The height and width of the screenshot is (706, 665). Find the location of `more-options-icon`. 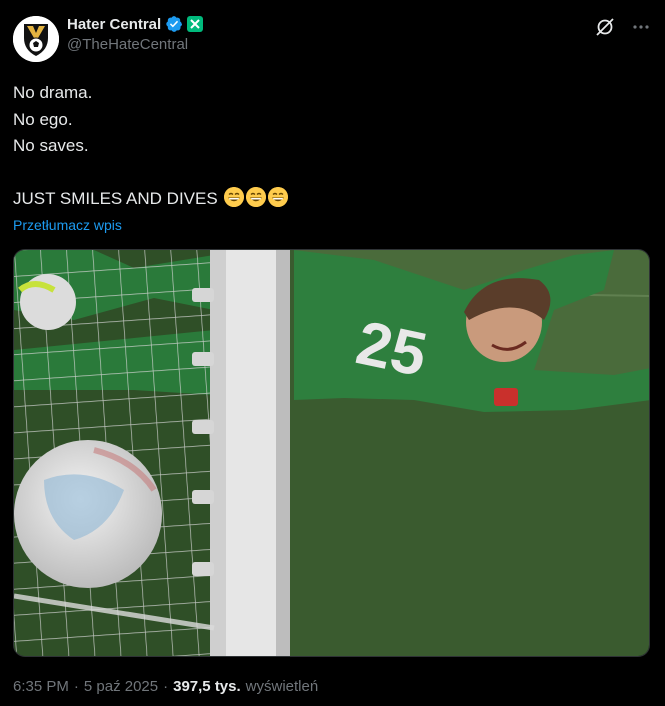

more-options-icon is located at coordinates (641, 27).